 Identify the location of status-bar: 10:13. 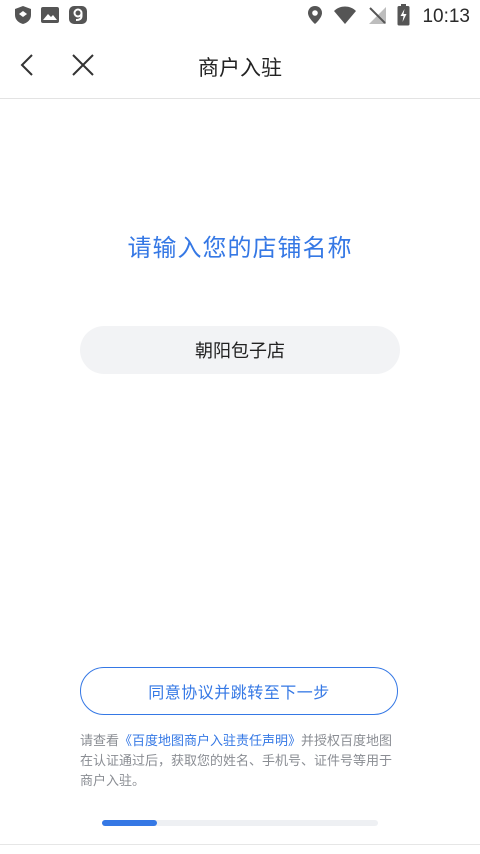
(240, 16).